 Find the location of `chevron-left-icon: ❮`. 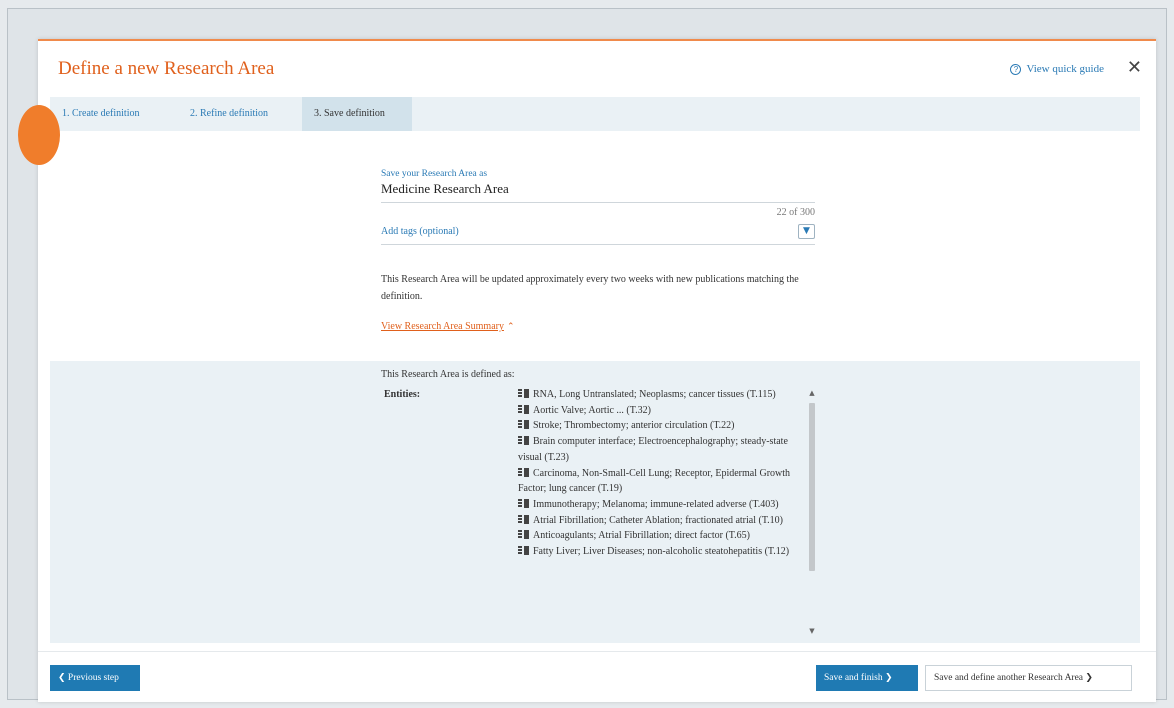

chevron-left-icon: ❮ is located at coordinates (62, 678).